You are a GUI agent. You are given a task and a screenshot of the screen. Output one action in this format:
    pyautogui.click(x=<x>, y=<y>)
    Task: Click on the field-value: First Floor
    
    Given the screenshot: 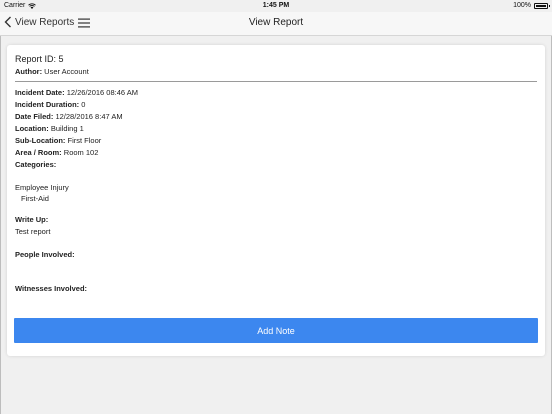 What is the action you would take?
    pyautogui.click(x=84, y=140)
    